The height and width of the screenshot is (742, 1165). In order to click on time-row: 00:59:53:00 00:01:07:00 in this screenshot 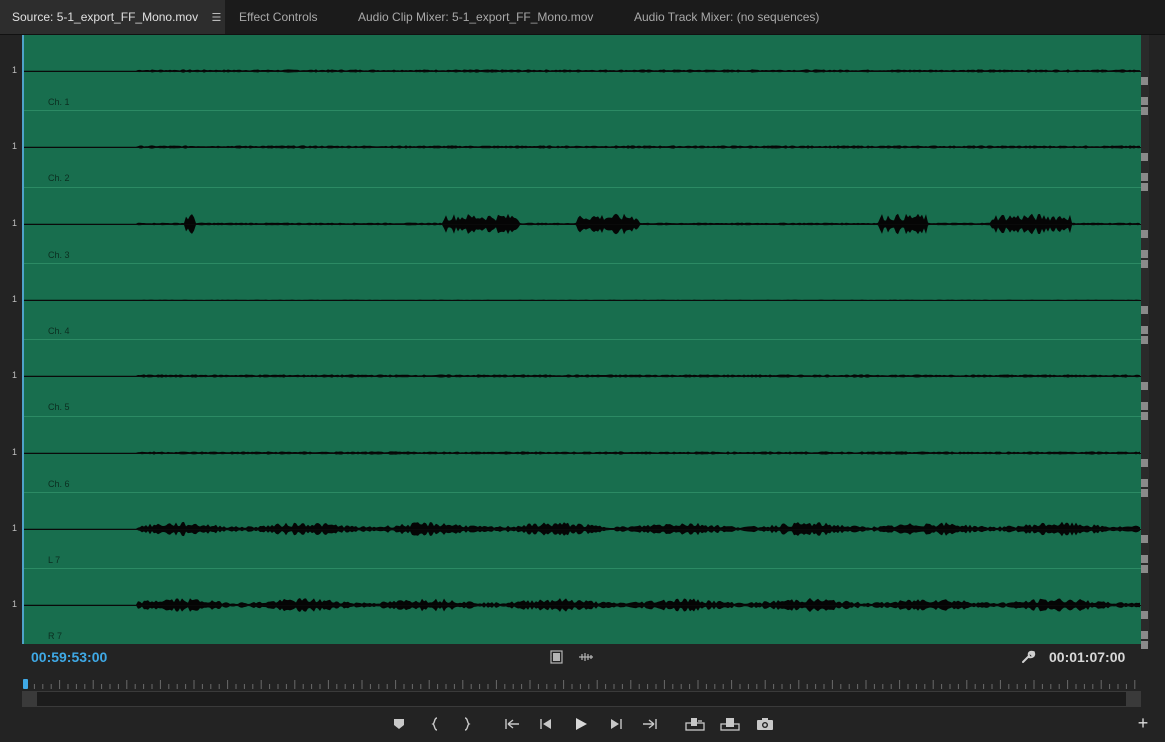, I will do `click(582, 658)`.